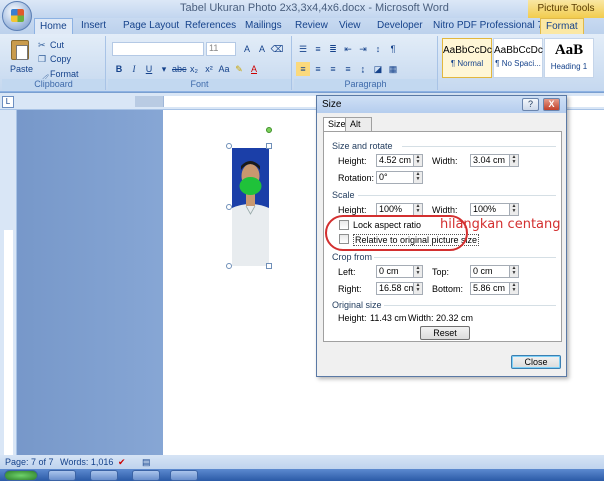 The image size is (604, 481). I want to click on font-size-select: 11, so click(221, 49).